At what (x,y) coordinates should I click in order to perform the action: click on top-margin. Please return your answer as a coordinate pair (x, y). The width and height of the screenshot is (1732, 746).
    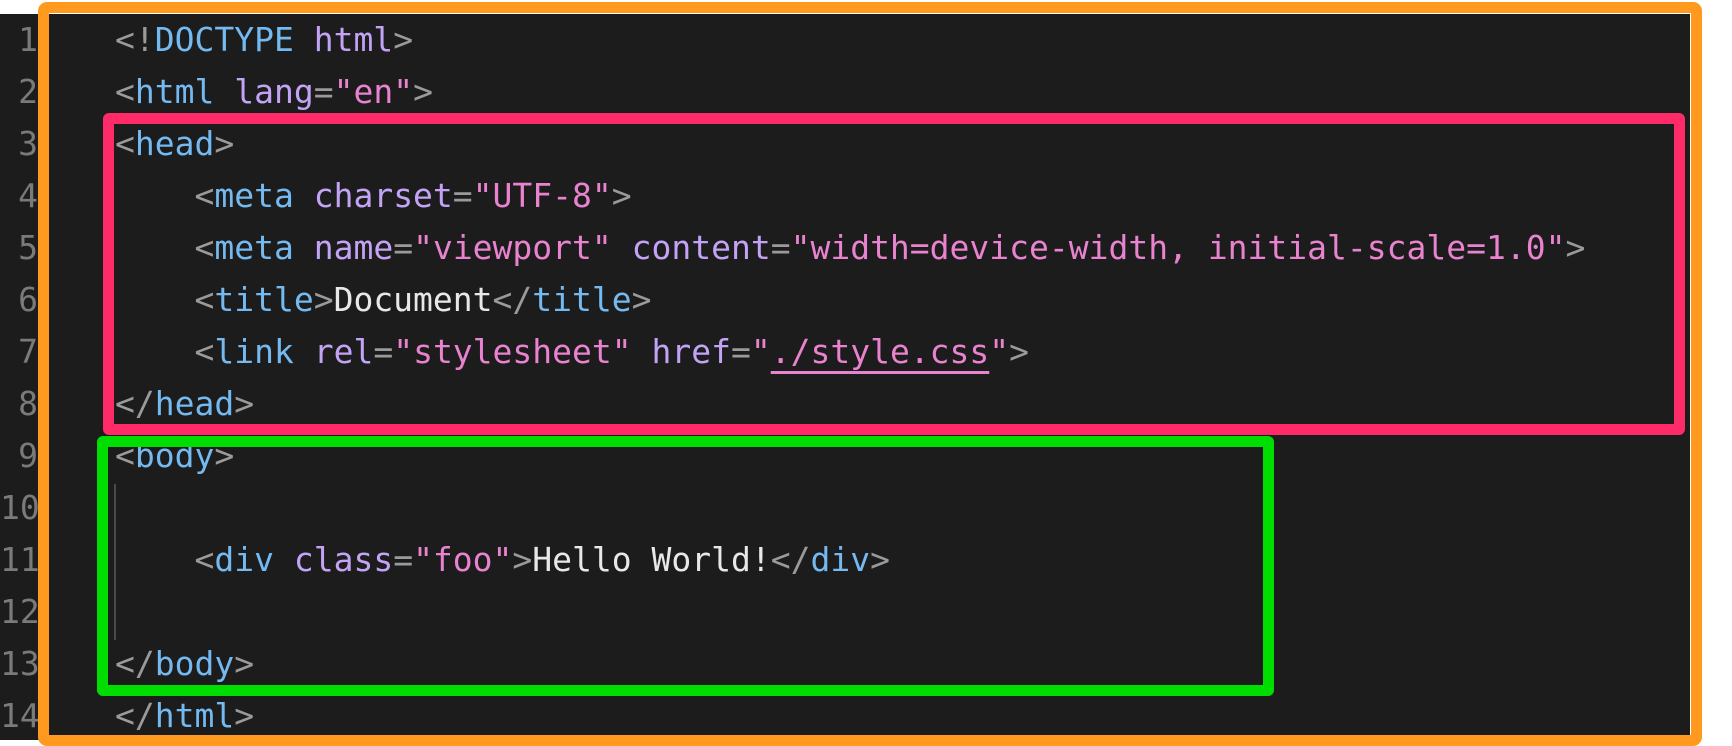
    Looking at the image, I should click on (866, 7).